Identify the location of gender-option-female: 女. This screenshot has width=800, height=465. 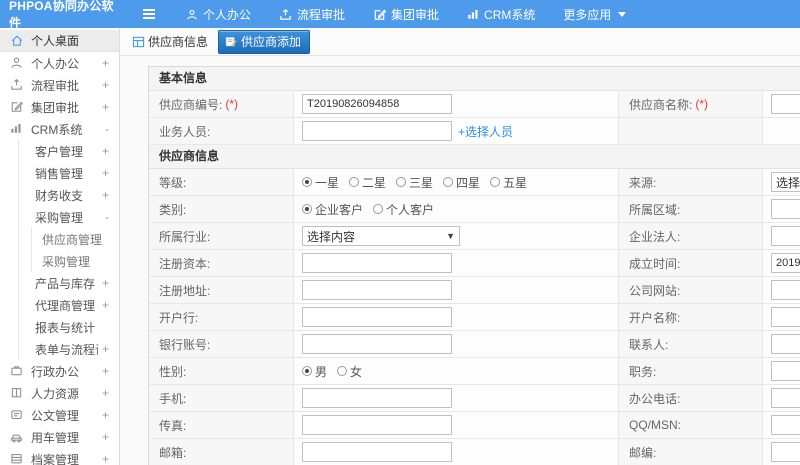
(349, 371).